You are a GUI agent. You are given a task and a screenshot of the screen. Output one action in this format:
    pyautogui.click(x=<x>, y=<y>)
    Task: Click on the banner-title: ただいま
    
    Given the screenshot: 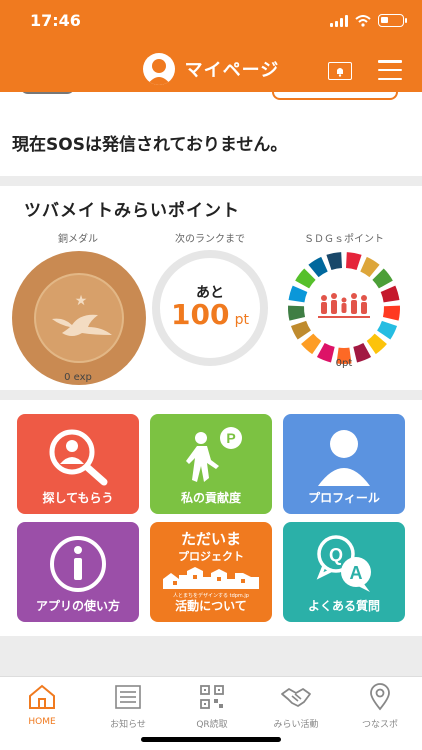 What is the action you would take?
    pyautogui.click(x=210, y=539)
    